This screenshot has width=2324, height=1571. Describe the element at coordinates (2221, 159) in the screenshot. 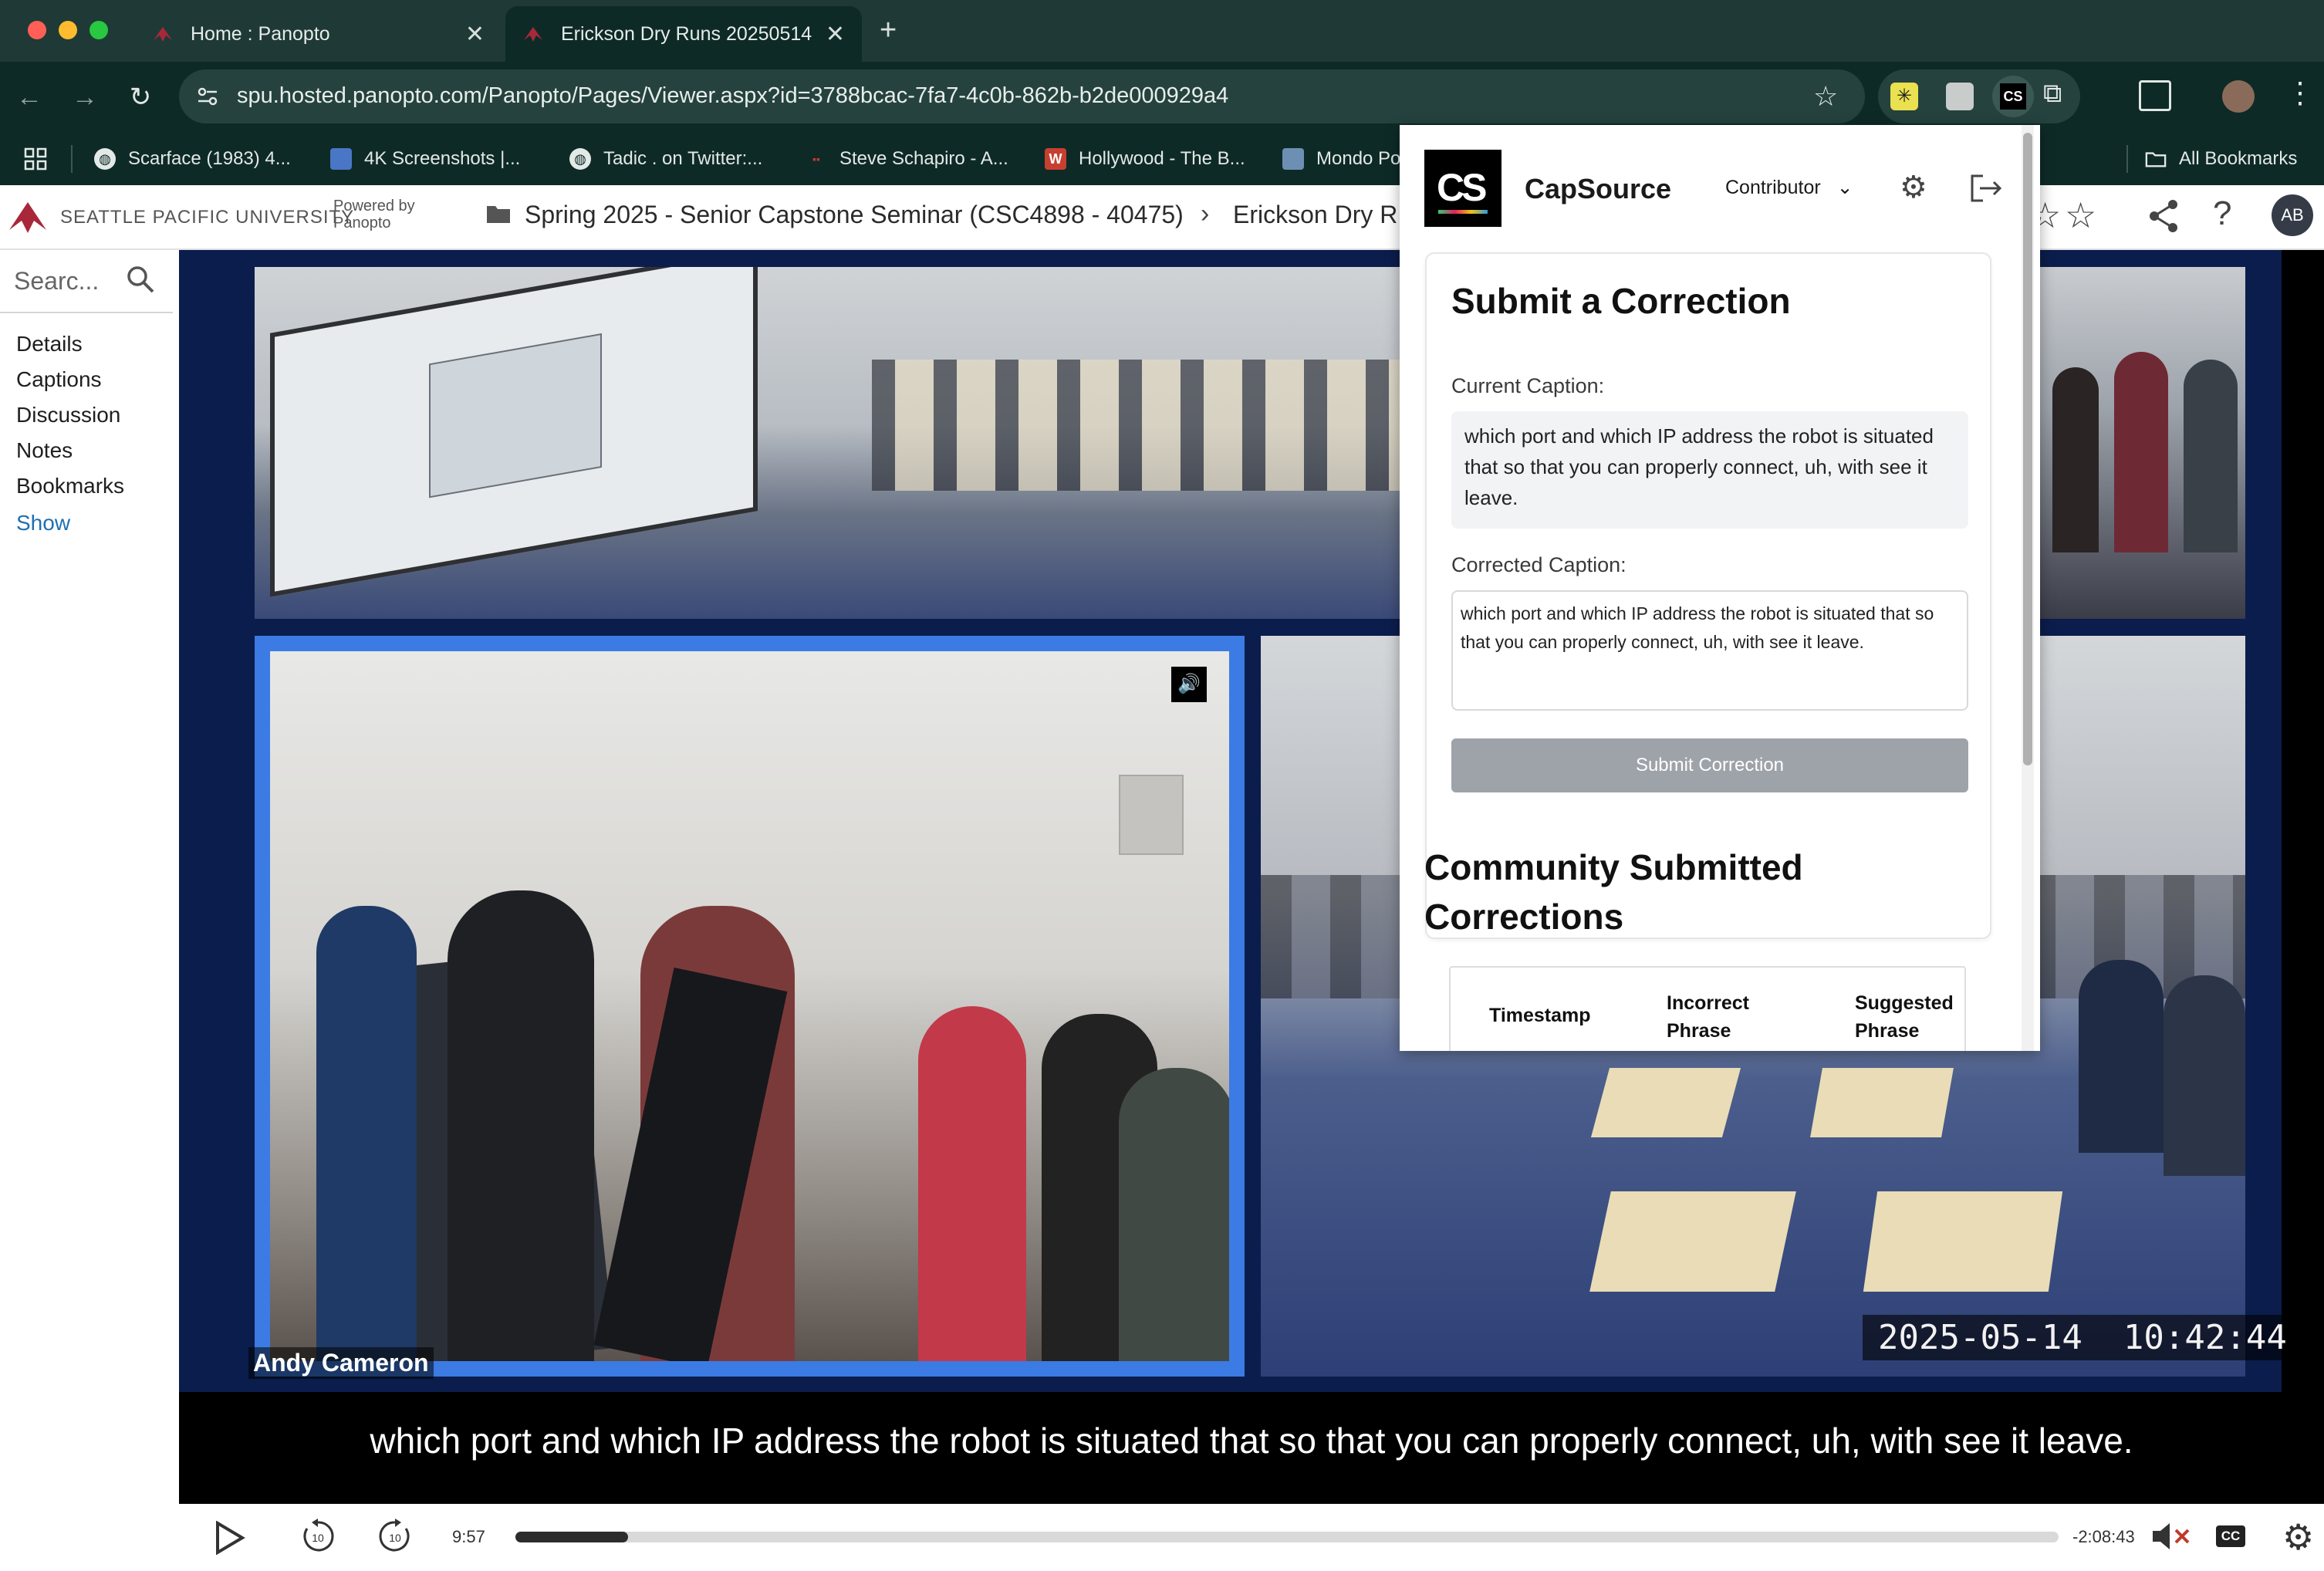

I see `all-bookmarks: All Bookmarks` at that location.